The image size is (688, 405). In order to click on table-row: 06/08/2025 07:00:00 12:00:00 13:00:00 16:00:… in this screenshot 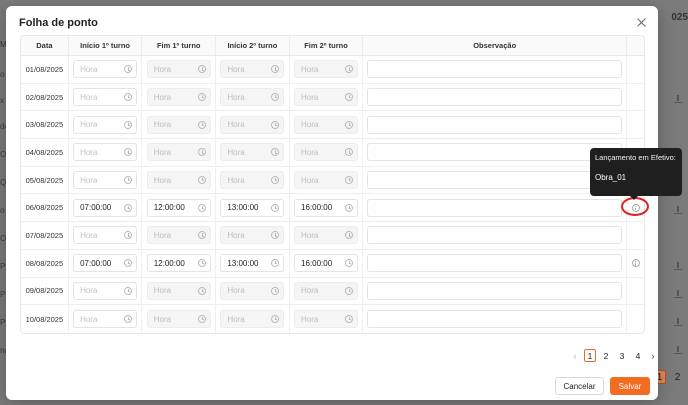, I will do `click(332, 208)`.